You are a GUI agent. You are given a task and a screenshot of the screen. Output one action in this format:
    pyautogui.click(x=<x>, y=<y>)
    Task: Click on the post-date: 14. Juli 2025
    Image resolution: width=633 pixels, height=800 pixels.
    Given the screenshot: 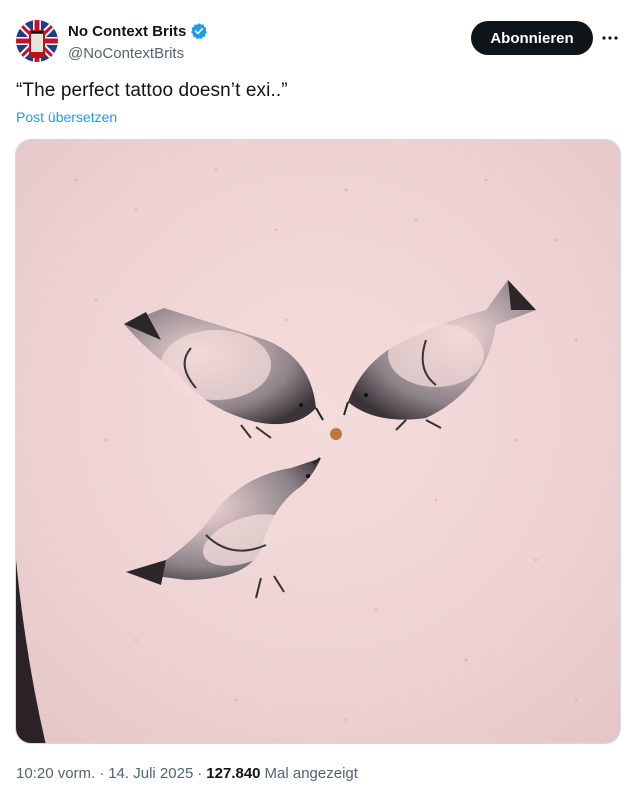 What is the action you would take?
    pyautogui.click(x=150, y=773)
    